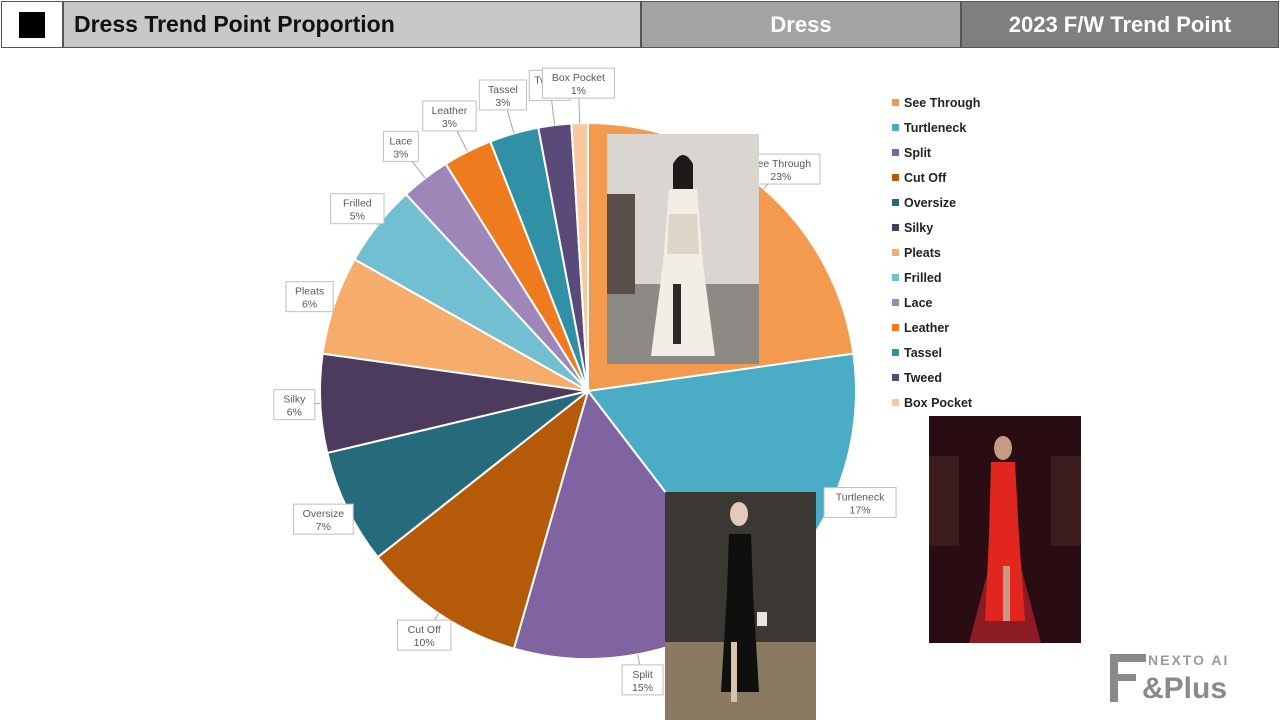 The image size is (1280, 720). I want to click on legend-item-frilled: Frilled, so click(936, 277).